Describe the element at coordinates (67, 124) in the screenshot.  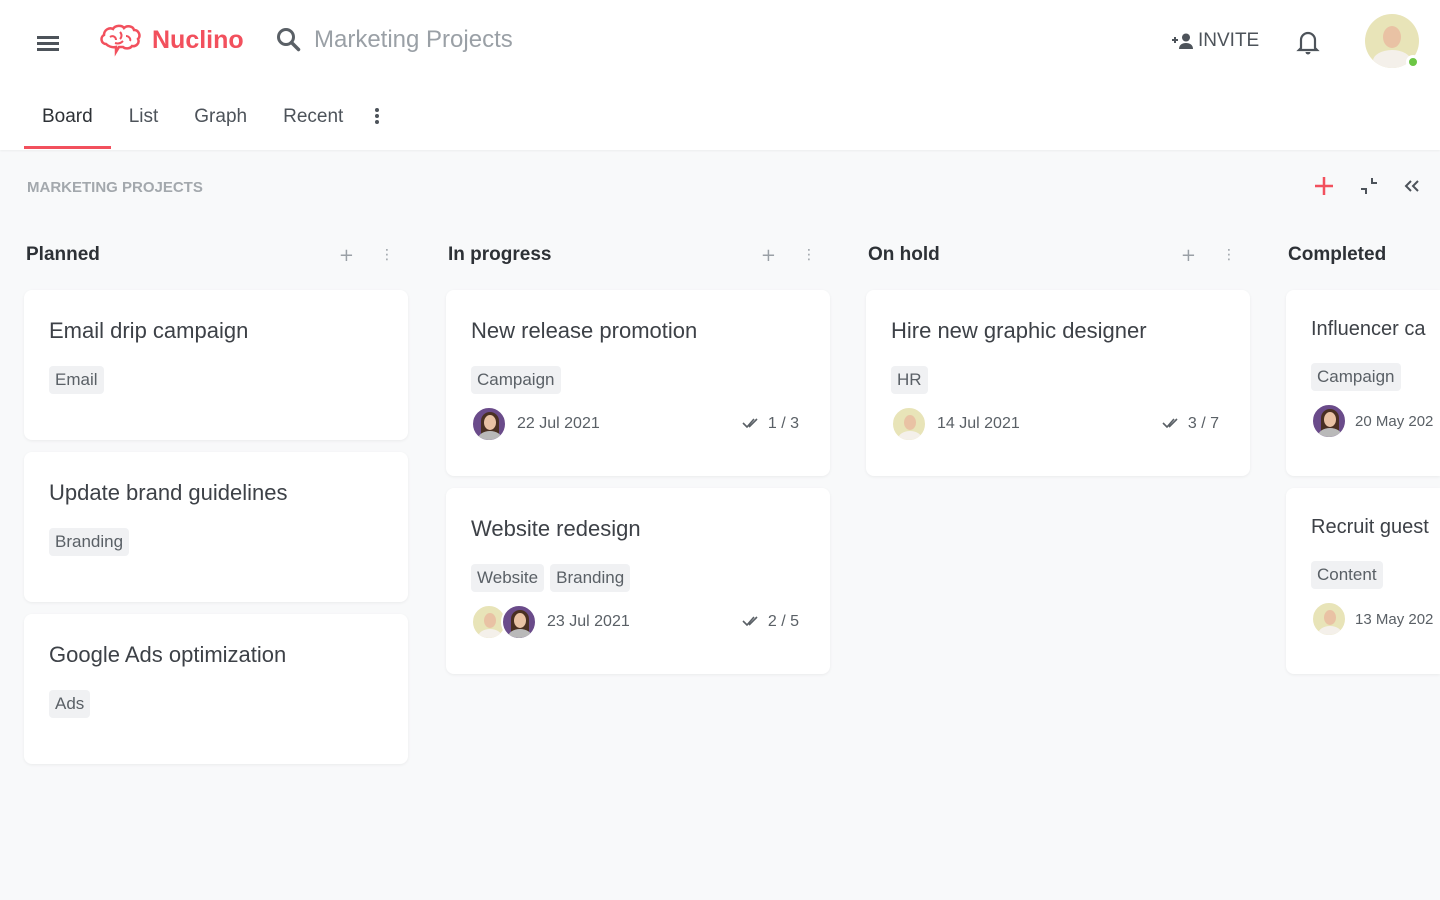
I see `tab-board: Board` at that location.